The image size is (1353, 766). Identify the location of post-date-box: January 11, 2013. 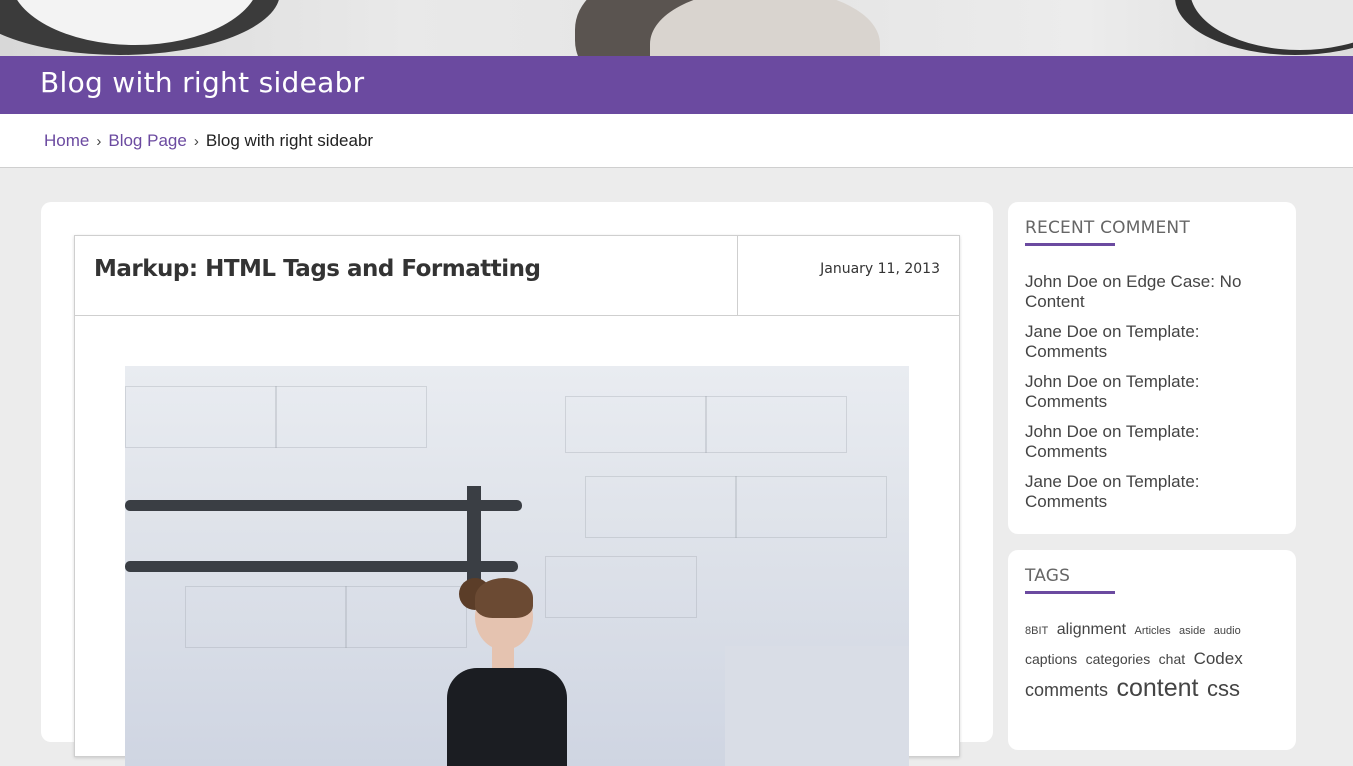
(848, 275).